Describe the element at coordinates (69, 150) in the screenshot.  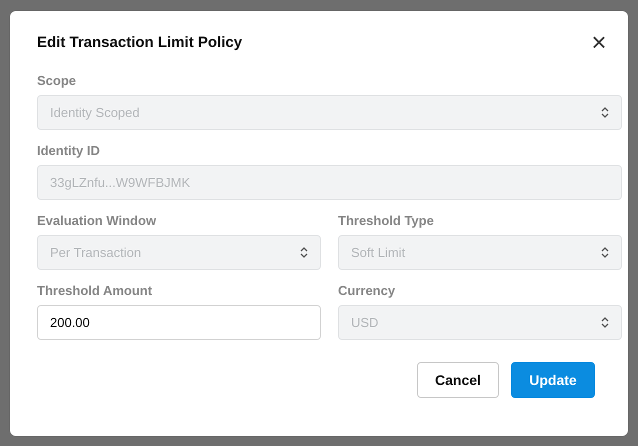
I see `field-label: Identity ID` at that location.